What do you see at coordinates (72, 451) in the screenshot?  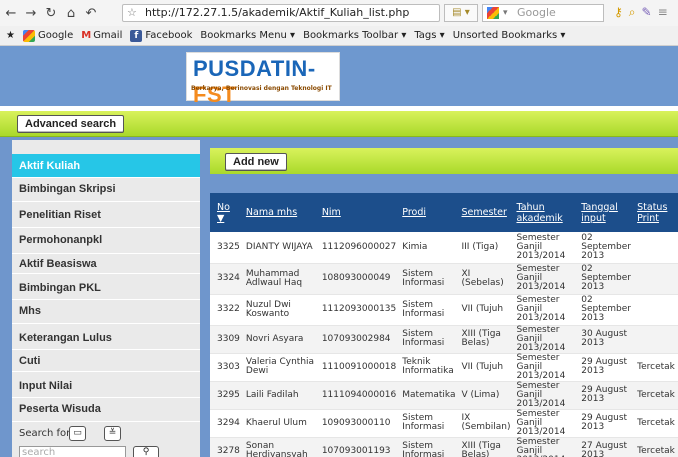 I see `sidebar-search-input: search` at bounding box center [72, 451].